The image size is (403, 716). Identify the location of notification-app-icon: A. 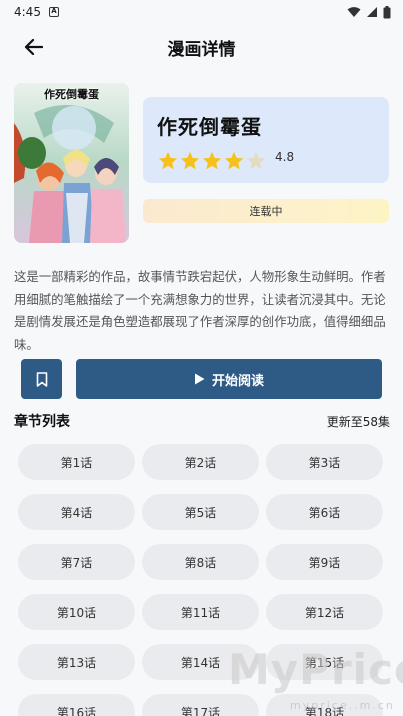
(53, 12).